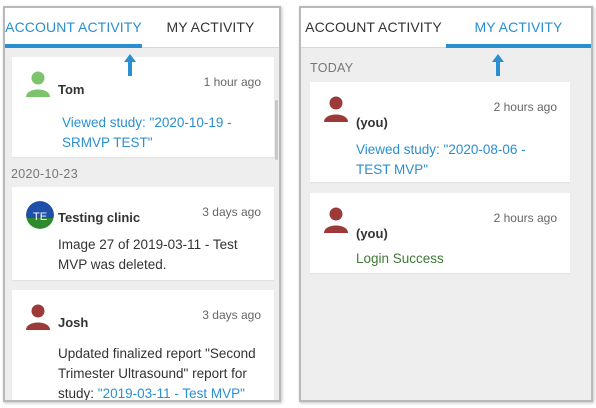 Image resolution: width=596 pixels, height=408 pixels. I want to click on activity-description-link: Viewed study: "2020-10-19 - SRMVP TEST", so click(162, 133).